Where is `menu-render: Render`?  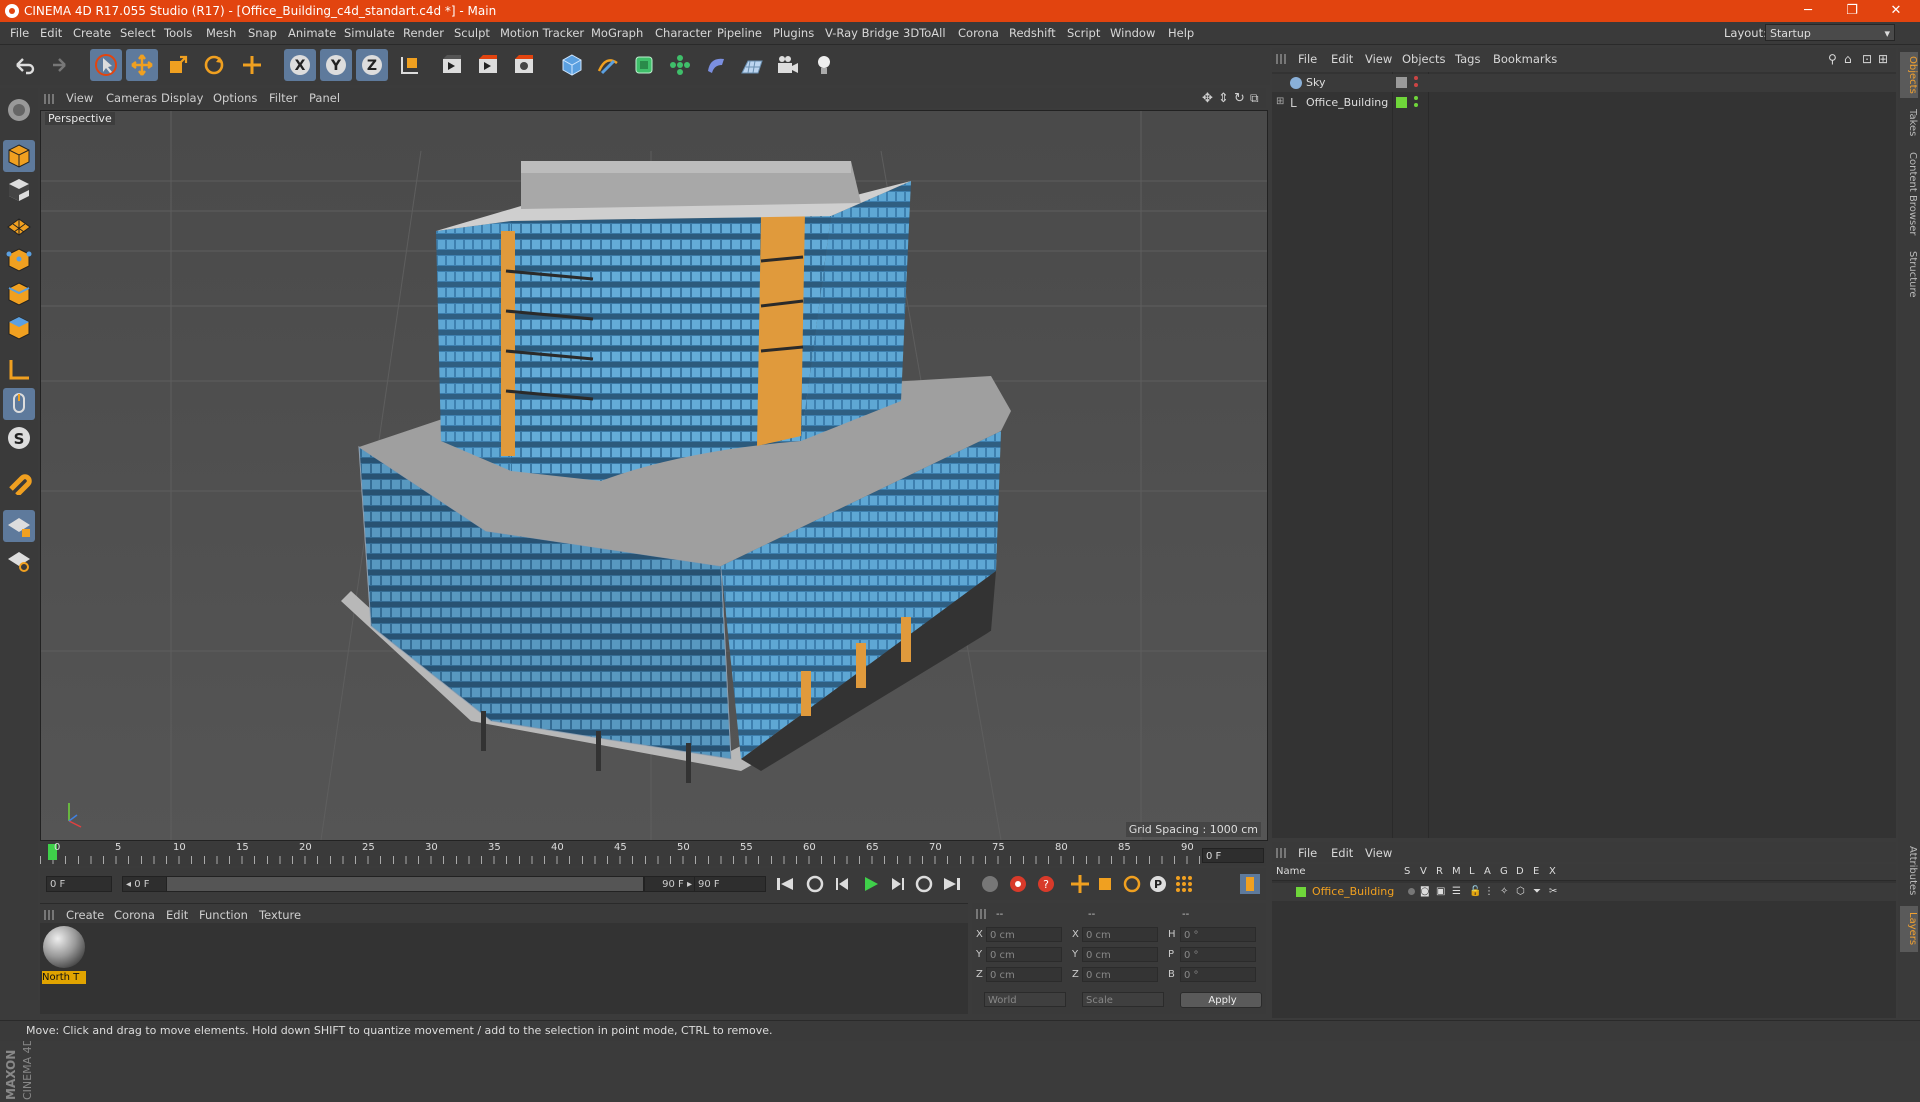
menu-render: Render is located at coordinates (423, 33).